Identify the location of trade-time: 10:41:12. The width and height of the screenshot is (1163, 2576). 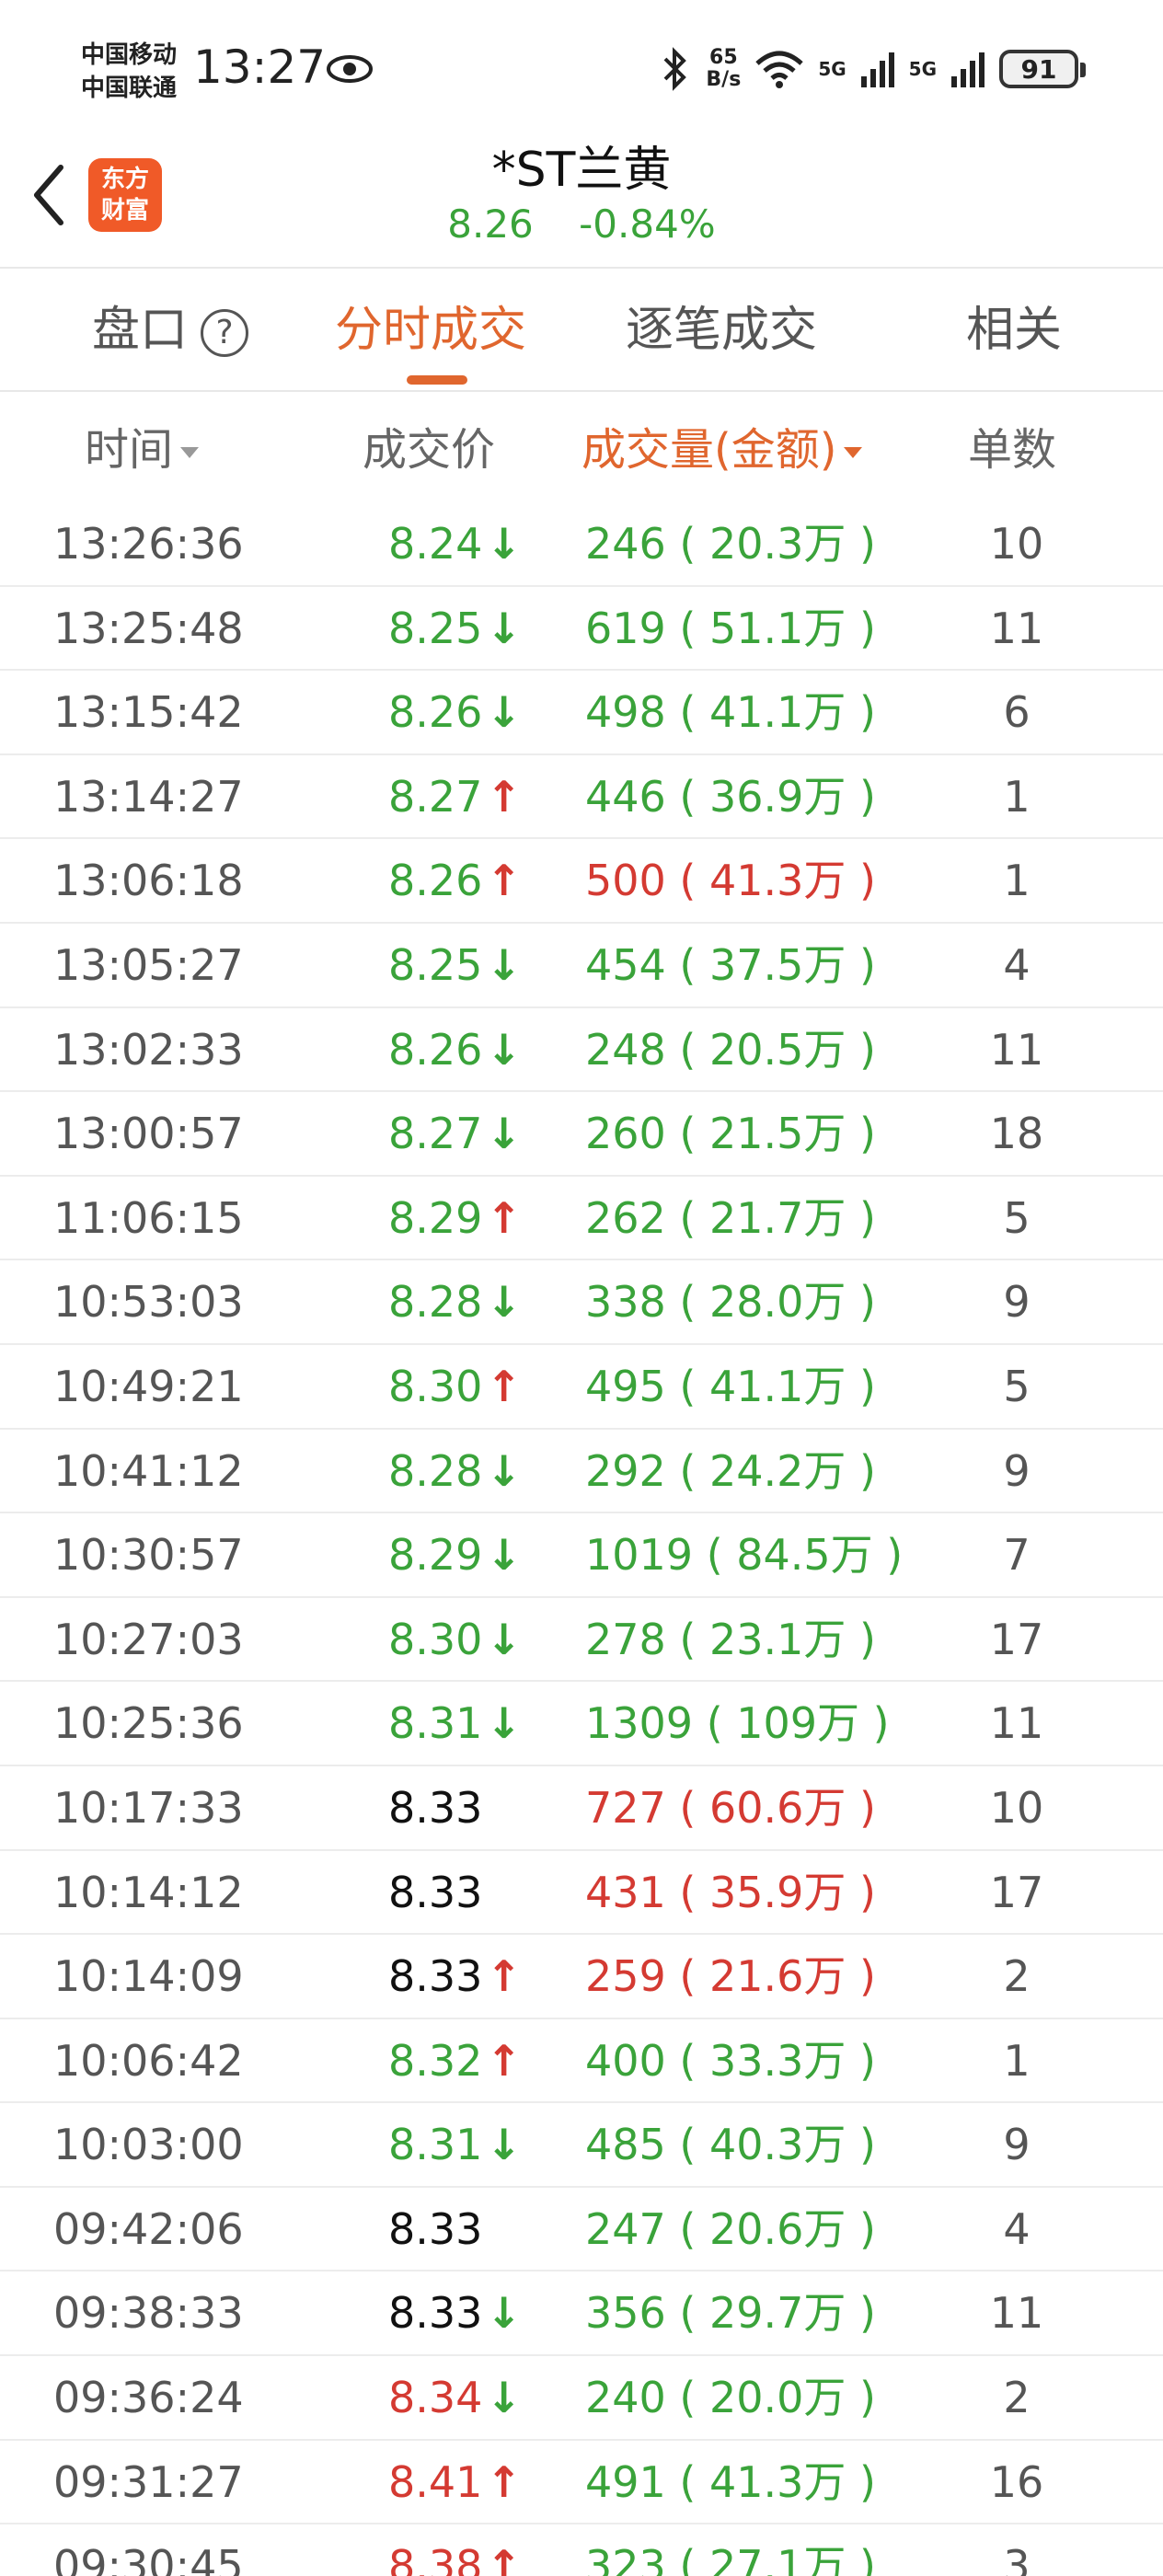
(149, 1470).